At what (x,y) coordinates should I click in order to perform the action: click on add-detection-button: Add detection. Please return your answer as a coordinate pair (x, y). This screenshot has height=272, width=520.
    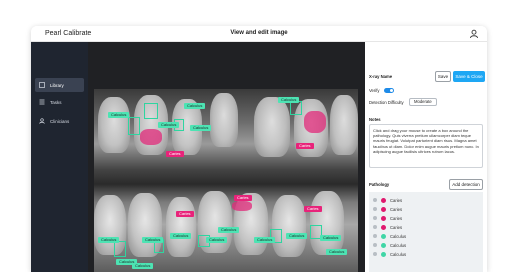
    Looking at the image, I should click on (466, 184).